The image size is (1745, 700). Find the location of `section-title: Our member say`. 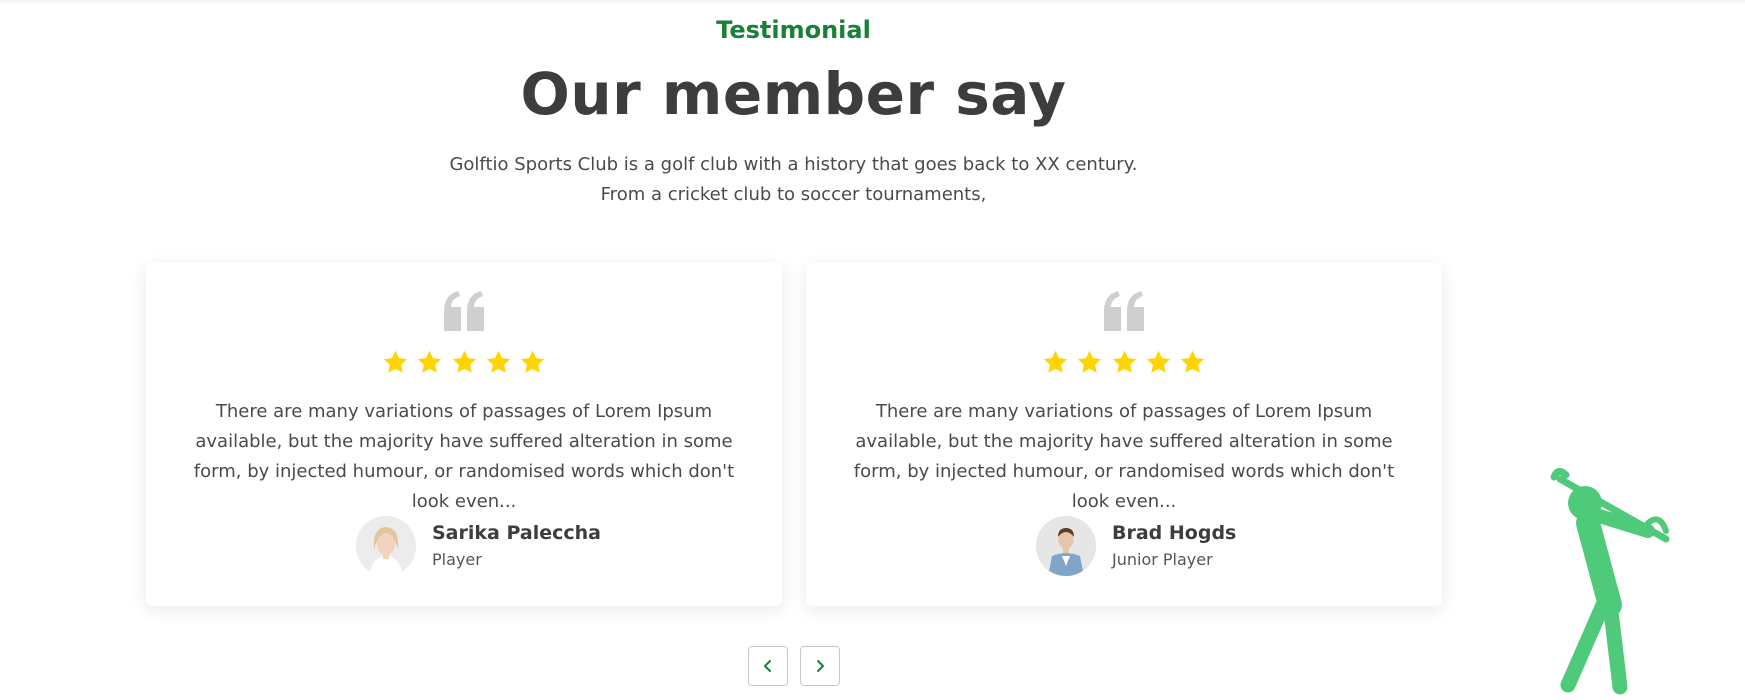

section-title: Our member say is located at coordinates (793, 94).